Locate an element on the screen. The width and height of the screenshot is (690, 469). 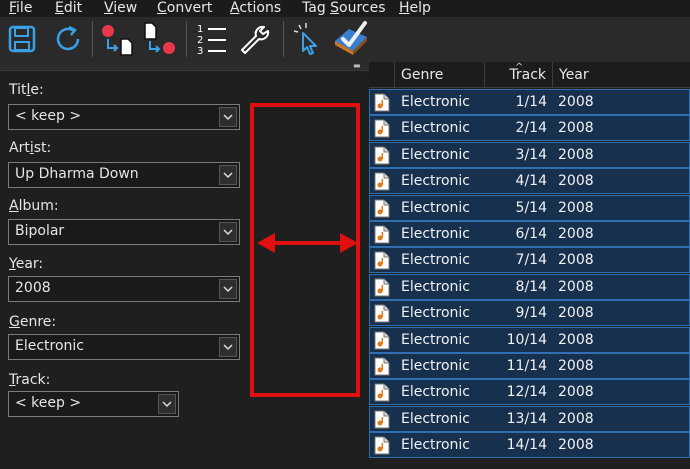
table-row: Electronic 6/14 2008 is located at coordinates (529, 234).